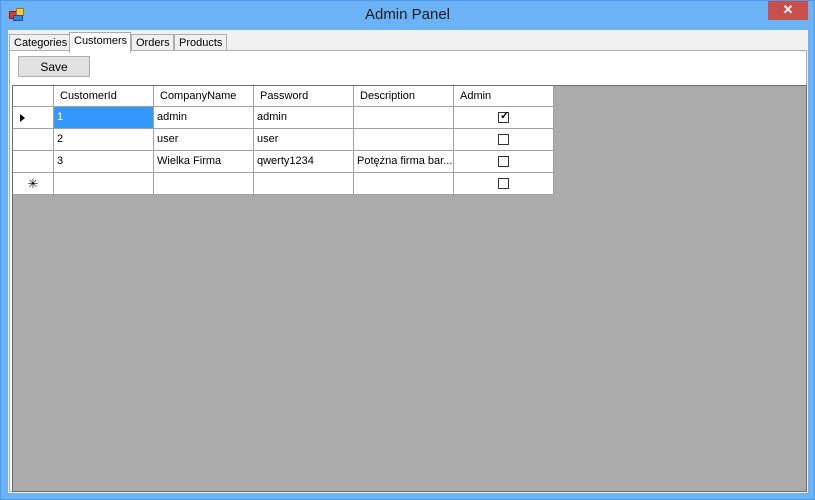 Image resolution: width=815 pixels, height=500 pixels. Describe the element at coordinates (100, 42) in the screenshot. I see `tab-customers: Customers` at that location.